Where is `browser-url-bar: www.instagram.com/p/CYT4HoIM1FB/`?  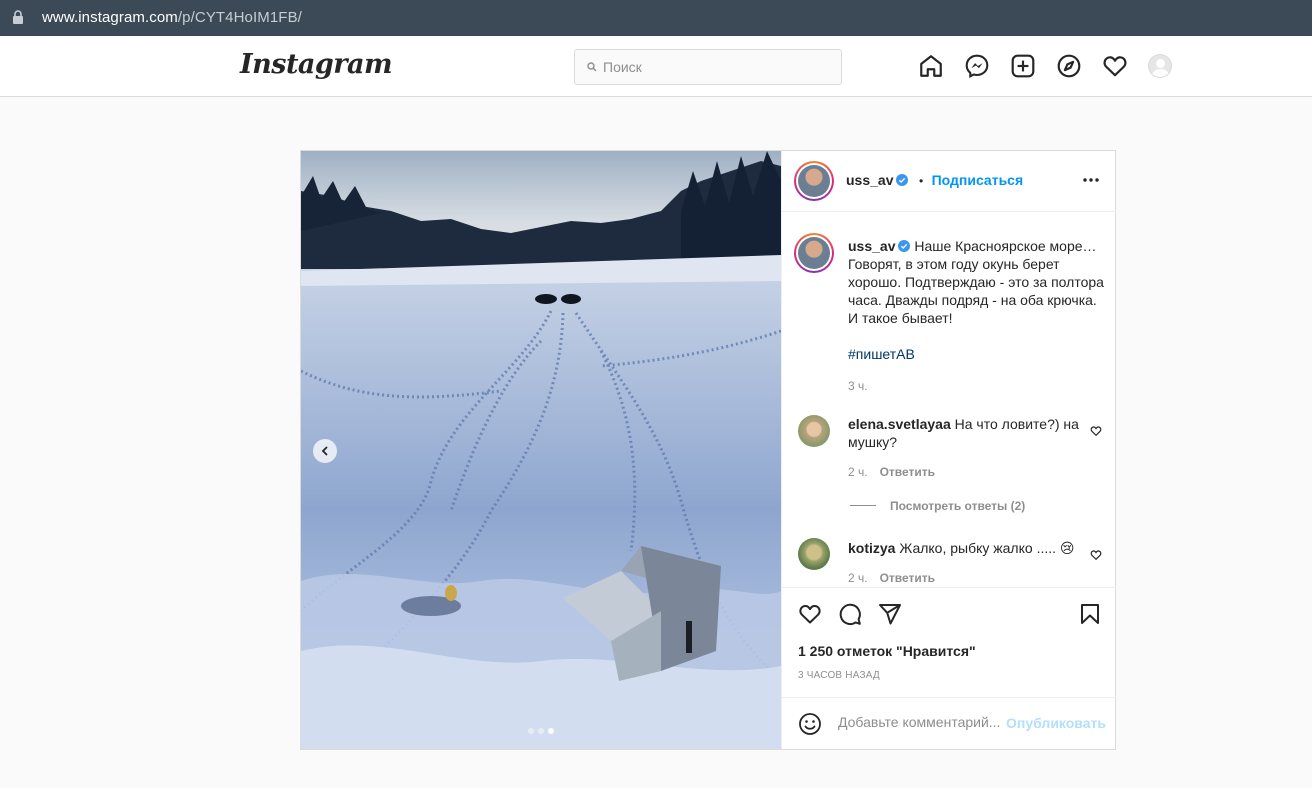
browser-url-bar: www.instagram.com/p/CYT4HoIM1FB/ is located at coordinates (656, 18).